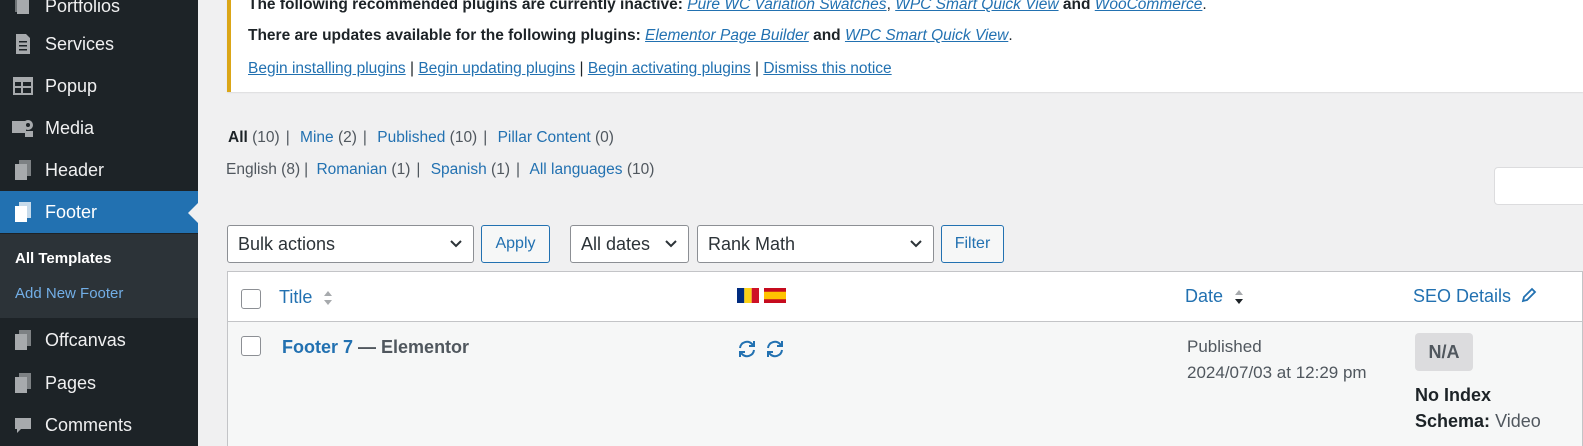 The height and width of the screenshot is (446, 1583). What do you see at coordinates (85, 339) in the screenshot?
I see `menu-label: Offcanvas` at bounding box center [85, 339].